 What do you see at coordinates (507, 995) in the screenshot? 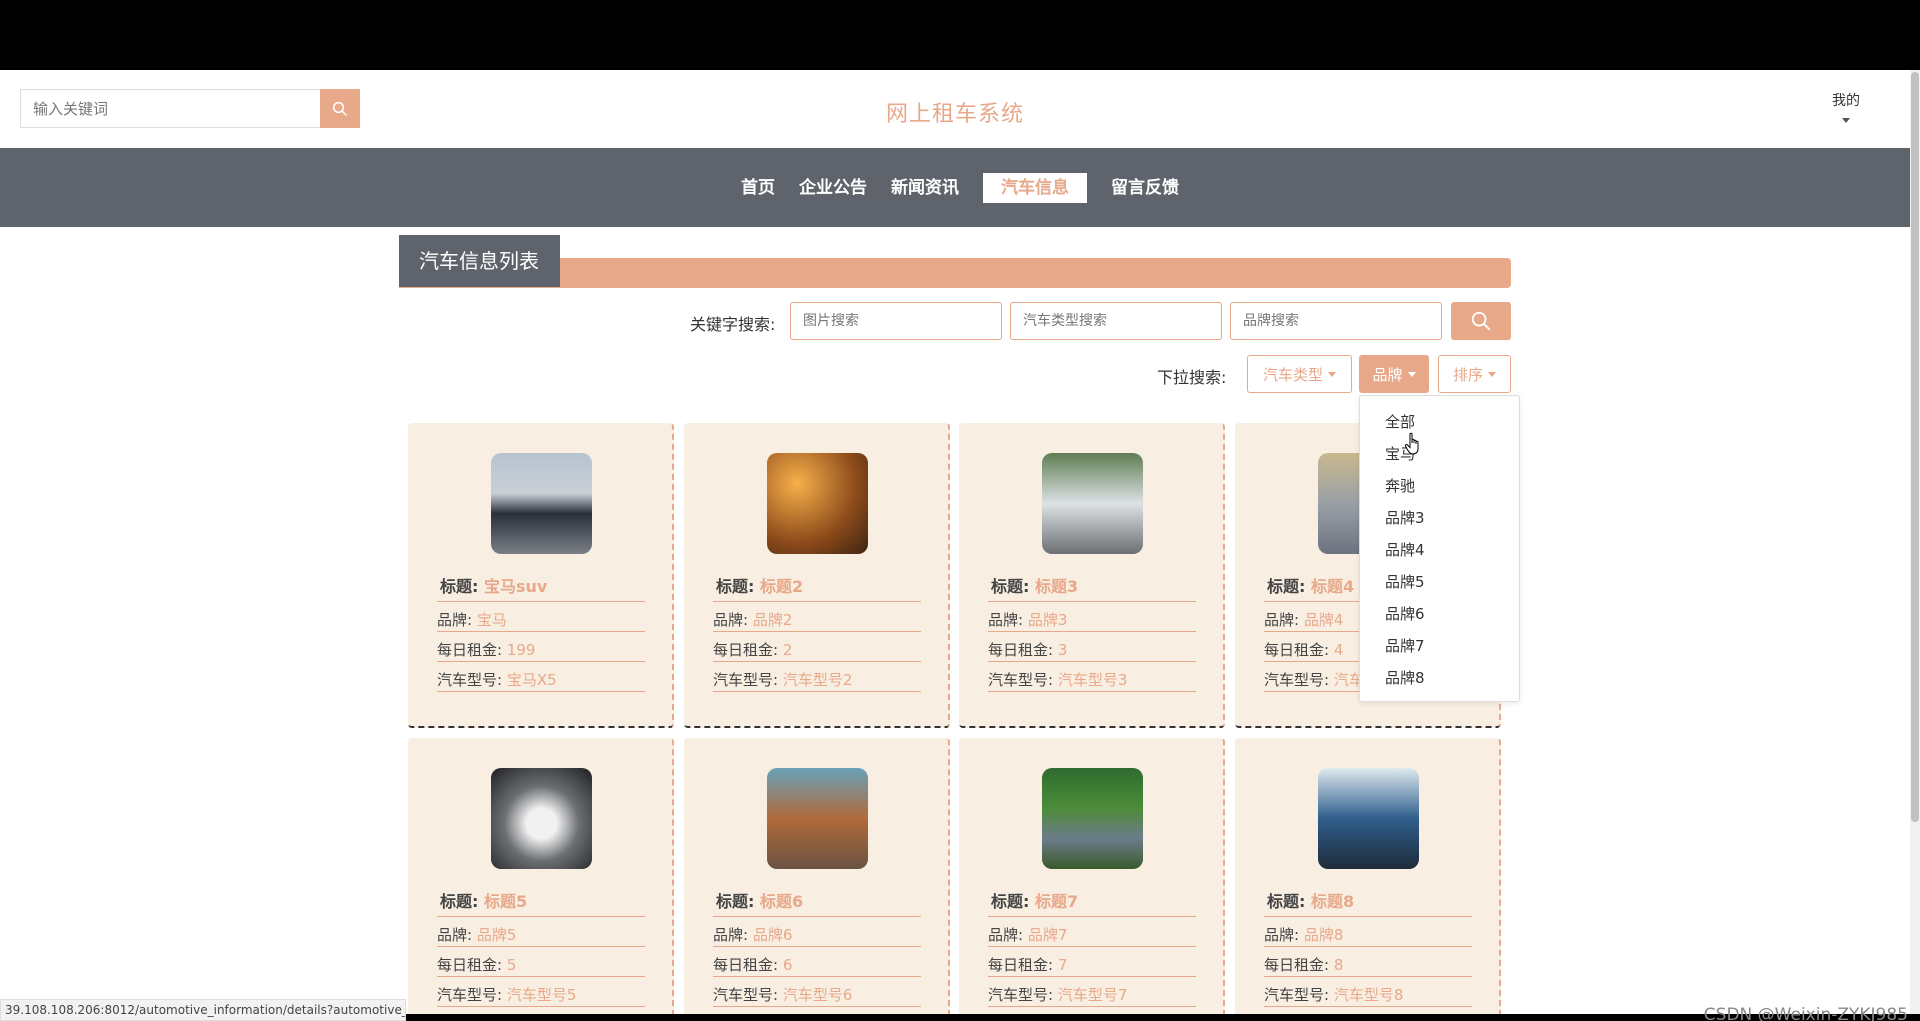
I see `car-model: 汽车型号: 汽车型号5` at bounding box center [507, 995].